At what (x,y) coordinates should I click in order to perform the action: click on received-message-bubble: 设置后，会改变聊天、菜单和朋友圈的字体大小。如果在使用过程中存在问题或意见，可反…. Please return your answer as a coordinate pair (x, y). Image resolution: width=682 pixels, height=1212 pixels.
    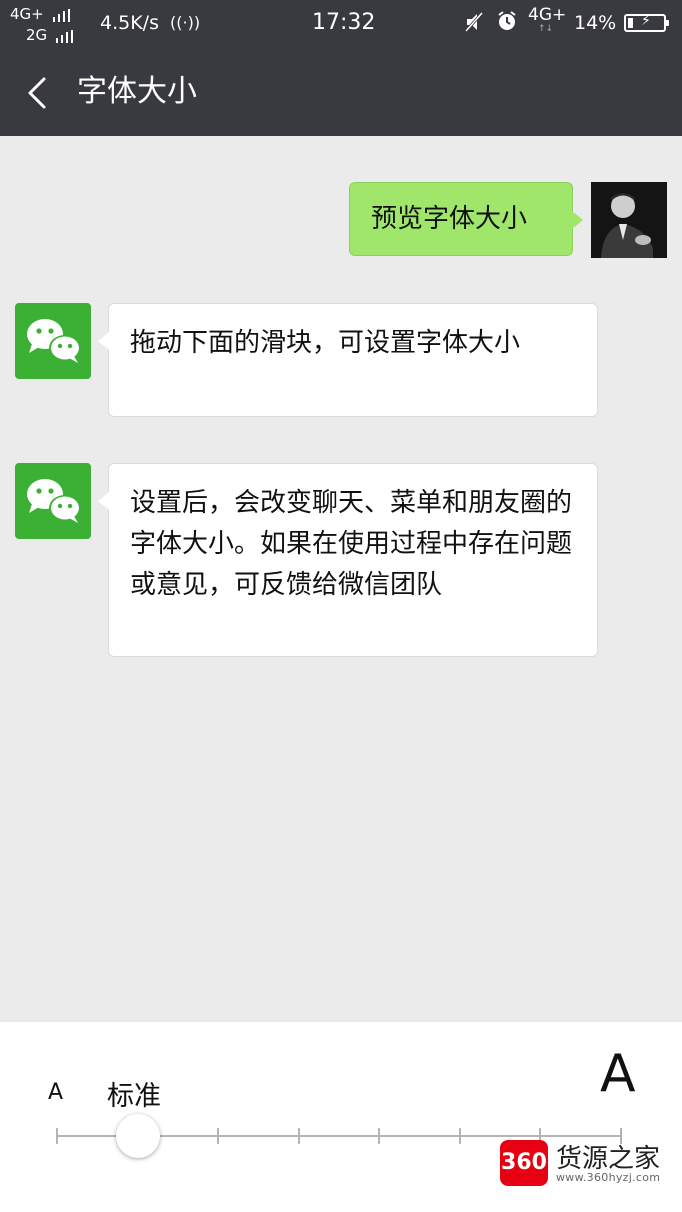
    Looking at the image, I should click on (348, 560).